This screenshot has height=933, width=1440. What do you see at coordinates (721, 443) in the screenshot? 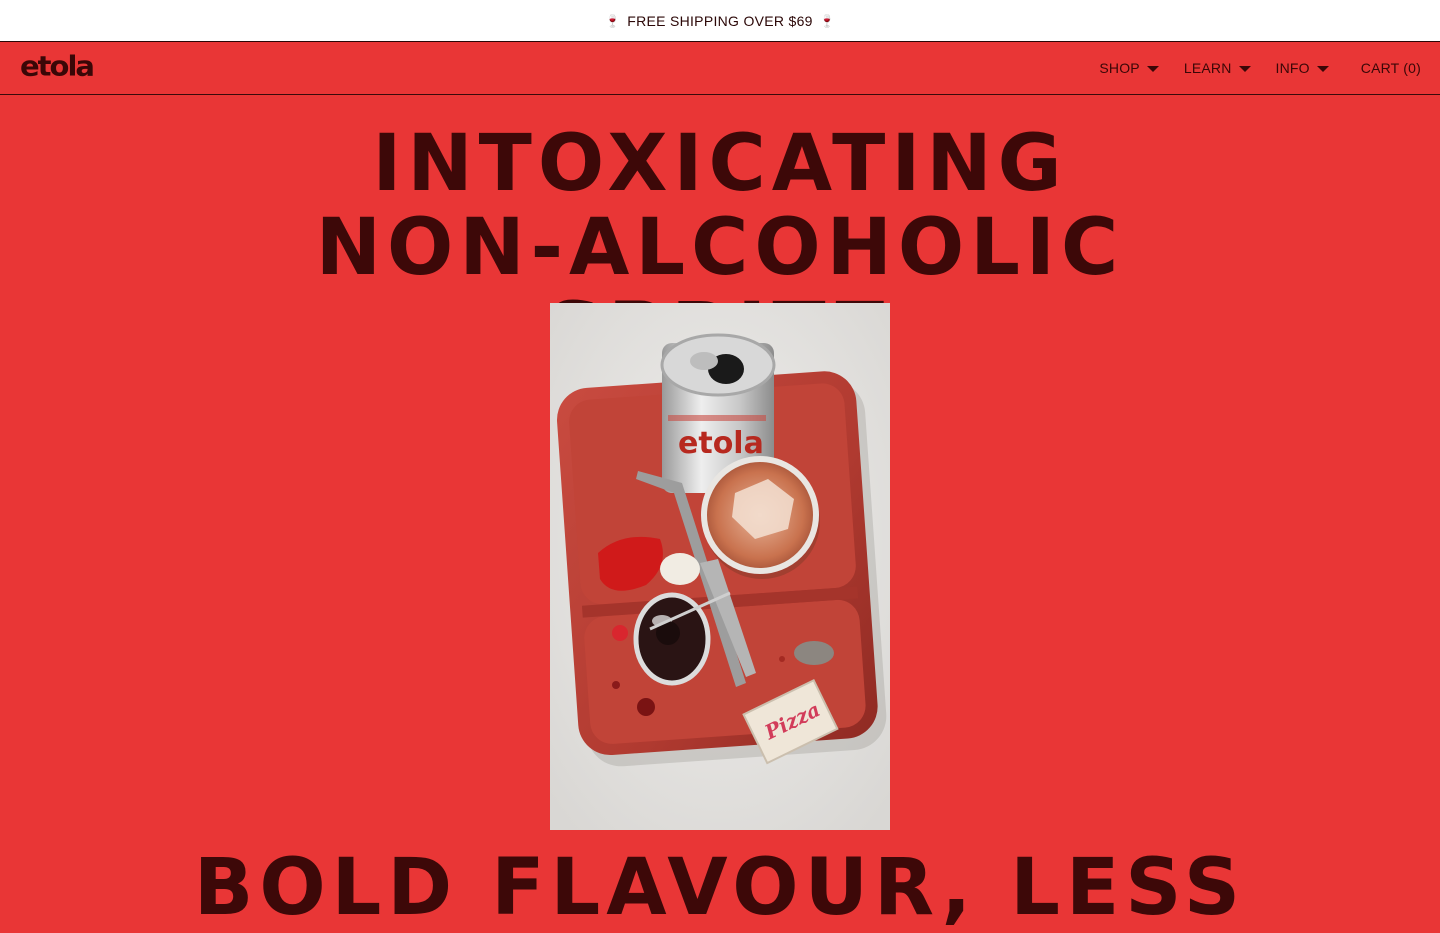
I see `svg-text: etola` at bounding box center [721, 443].